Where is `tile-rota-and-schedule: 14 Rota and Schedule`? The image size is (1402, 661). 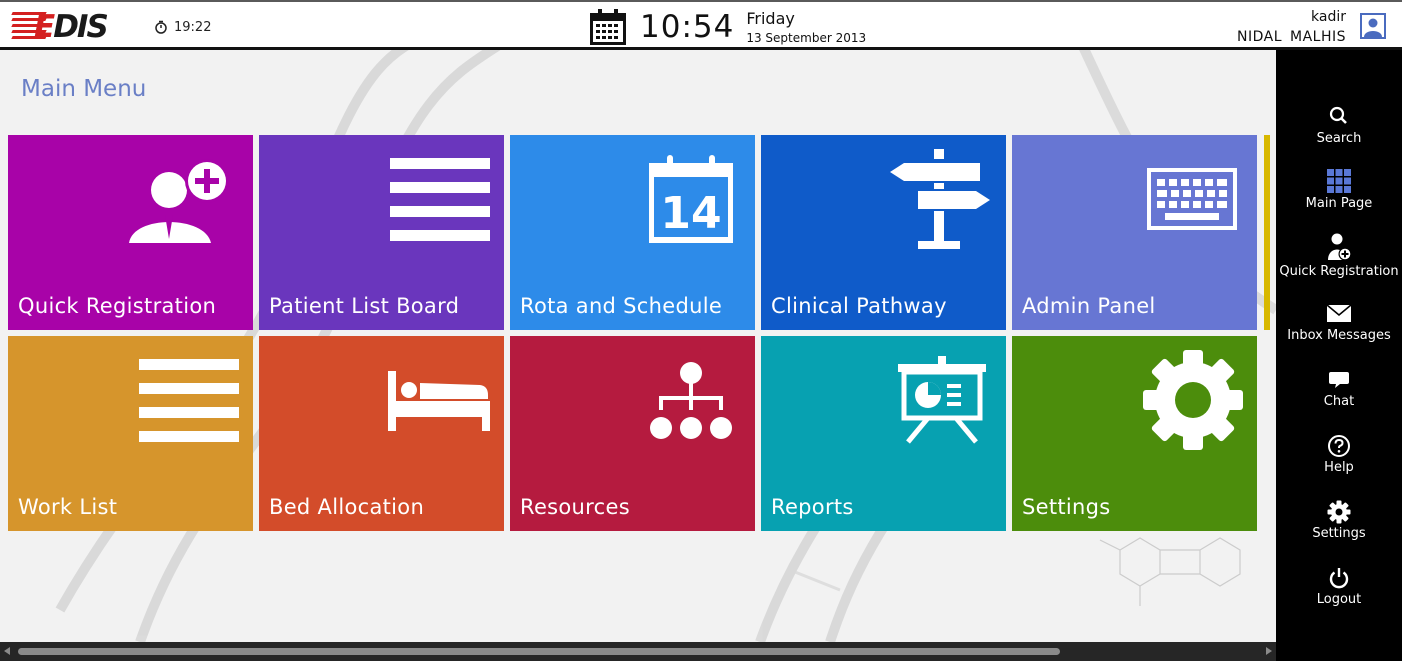 tile-rota-and-schedule: 14 Rota and Schedule is located at coordinates (632, 232).